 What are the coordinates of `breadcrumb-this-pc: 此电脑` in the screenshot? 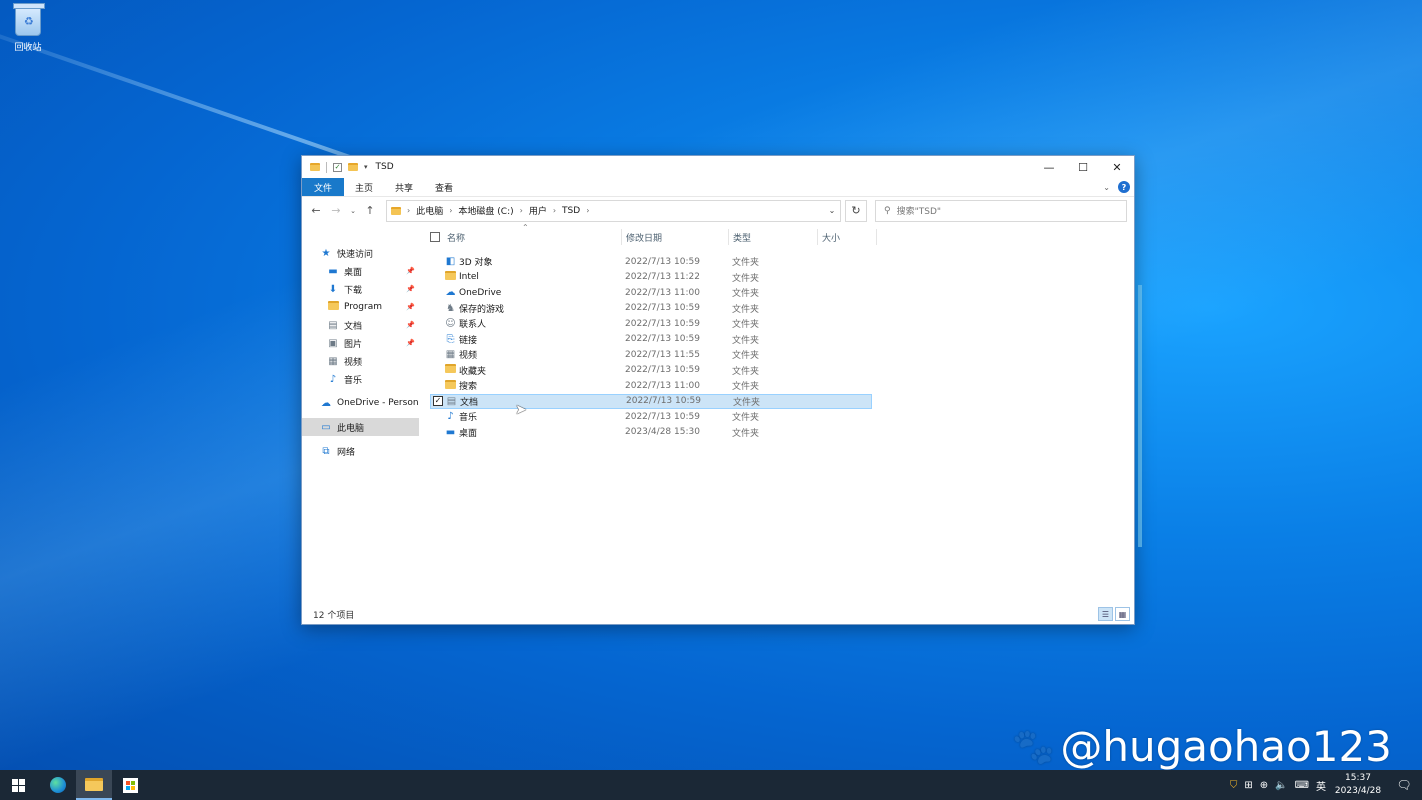 It's located at (429, 210).